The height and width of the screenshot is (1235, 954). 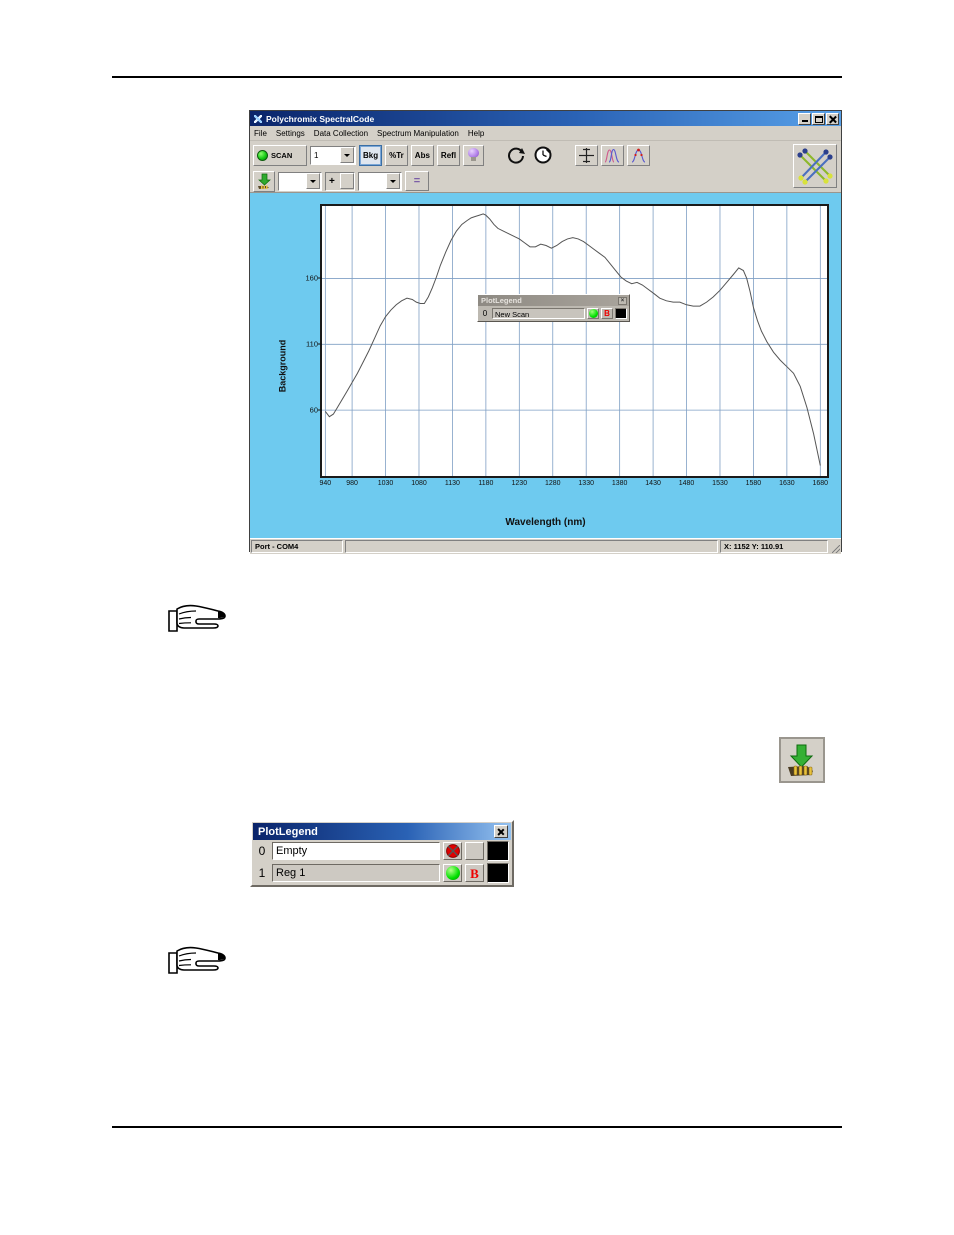 I want to click on peak-pick-button, so click(x=639, y=155).